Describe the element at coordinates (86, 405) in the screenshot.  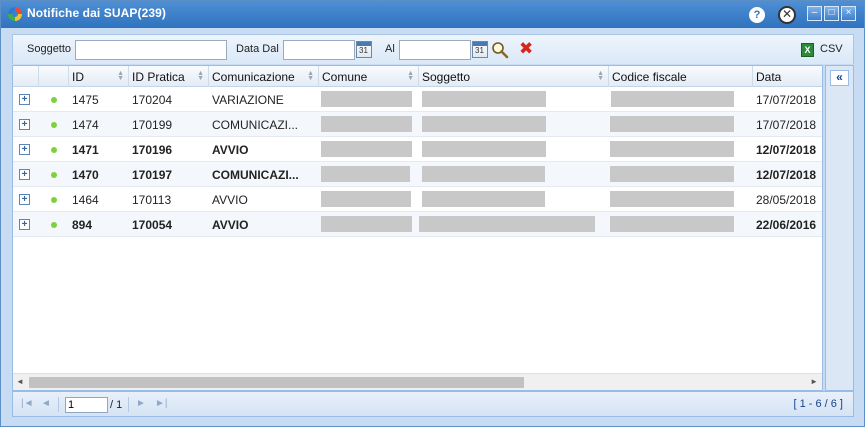
I see `page-number-input` at that location.